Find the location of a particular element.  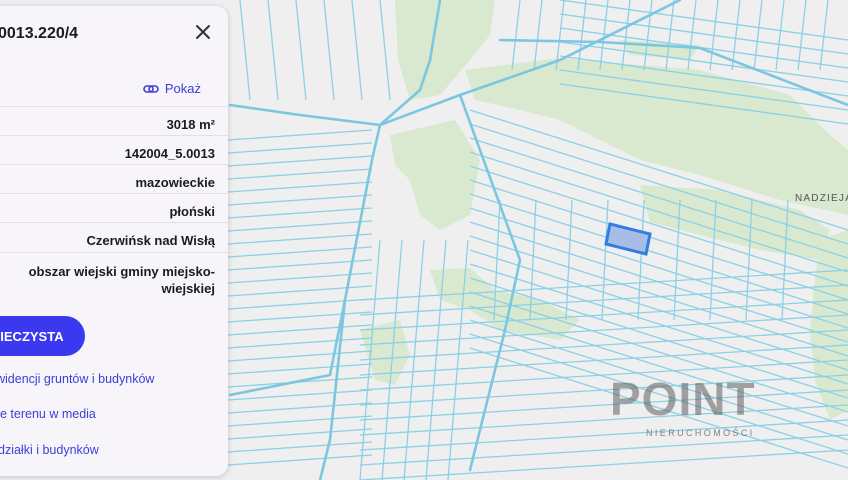

place-label: NADZIEJA is located at coordinates (821, 198).